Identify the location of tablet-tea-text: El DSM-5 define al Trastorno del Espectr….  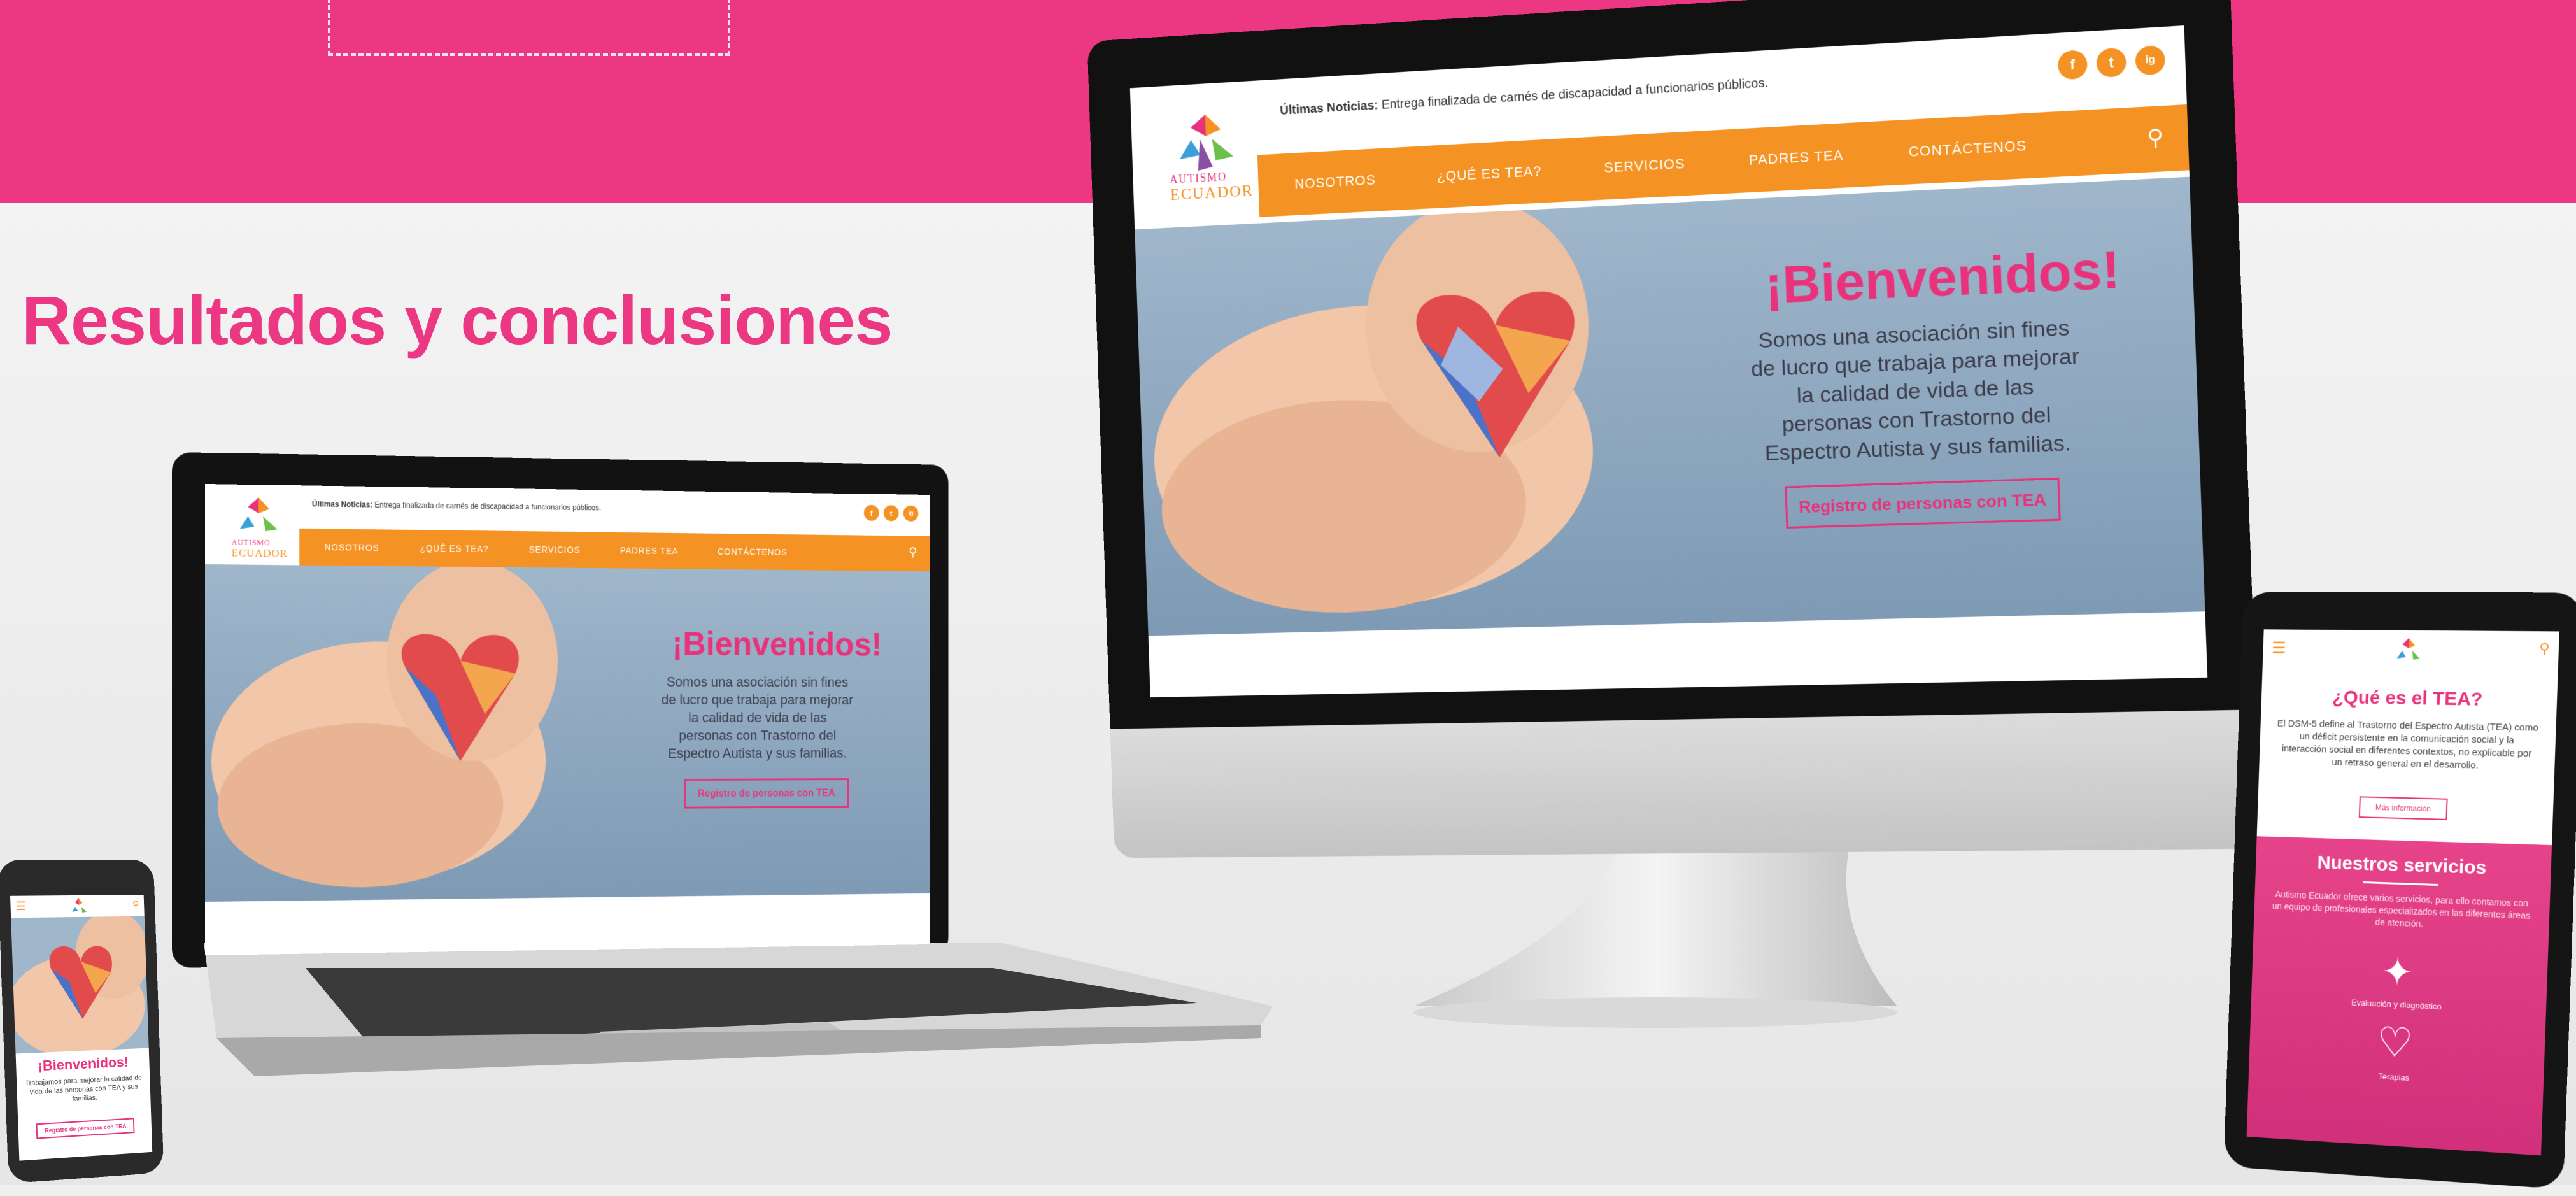
(2407, 744).